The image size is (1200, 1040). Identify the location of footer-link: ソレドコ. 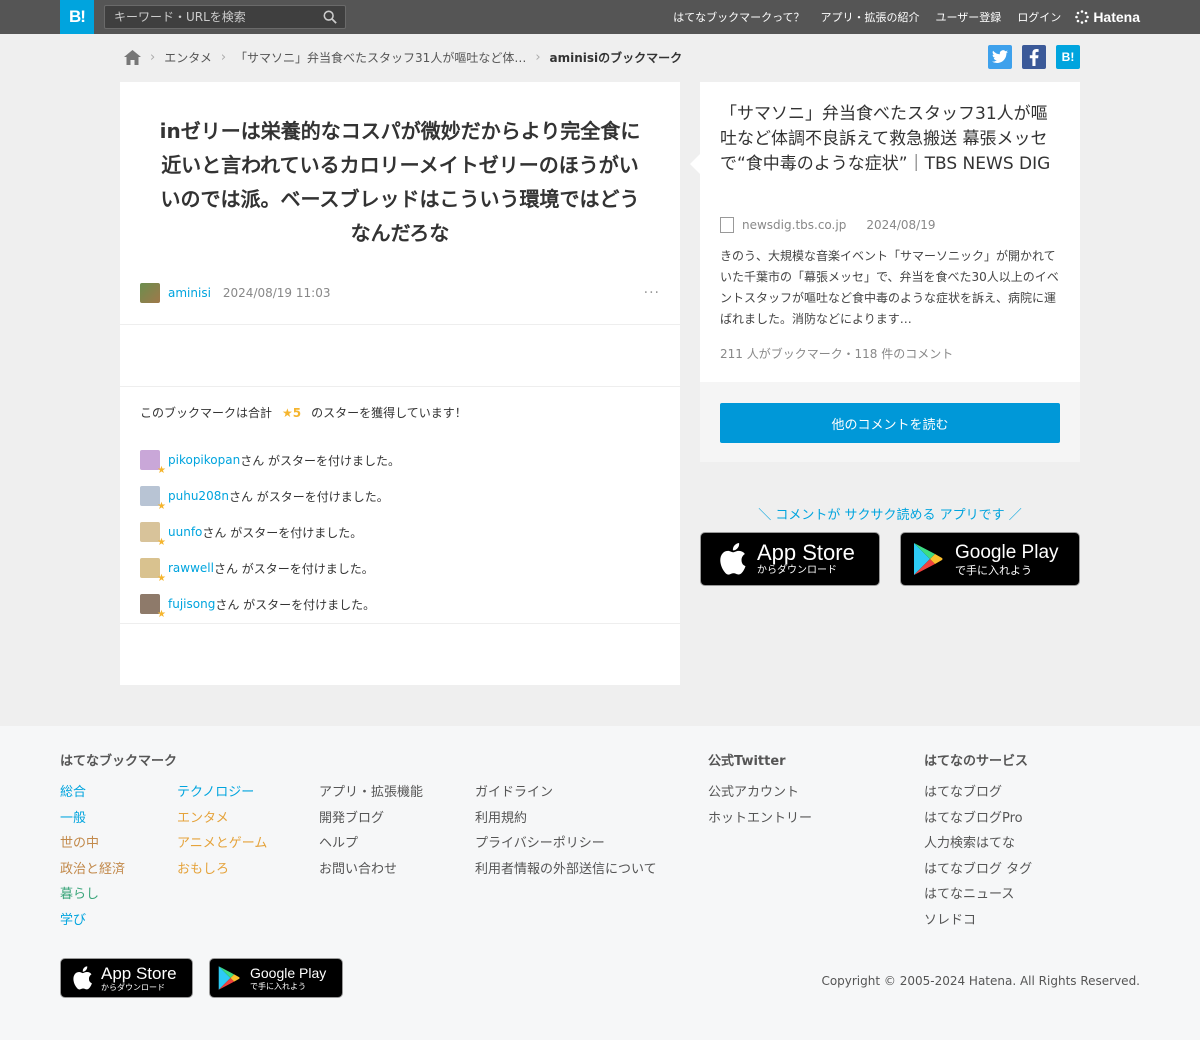
(978, 921).